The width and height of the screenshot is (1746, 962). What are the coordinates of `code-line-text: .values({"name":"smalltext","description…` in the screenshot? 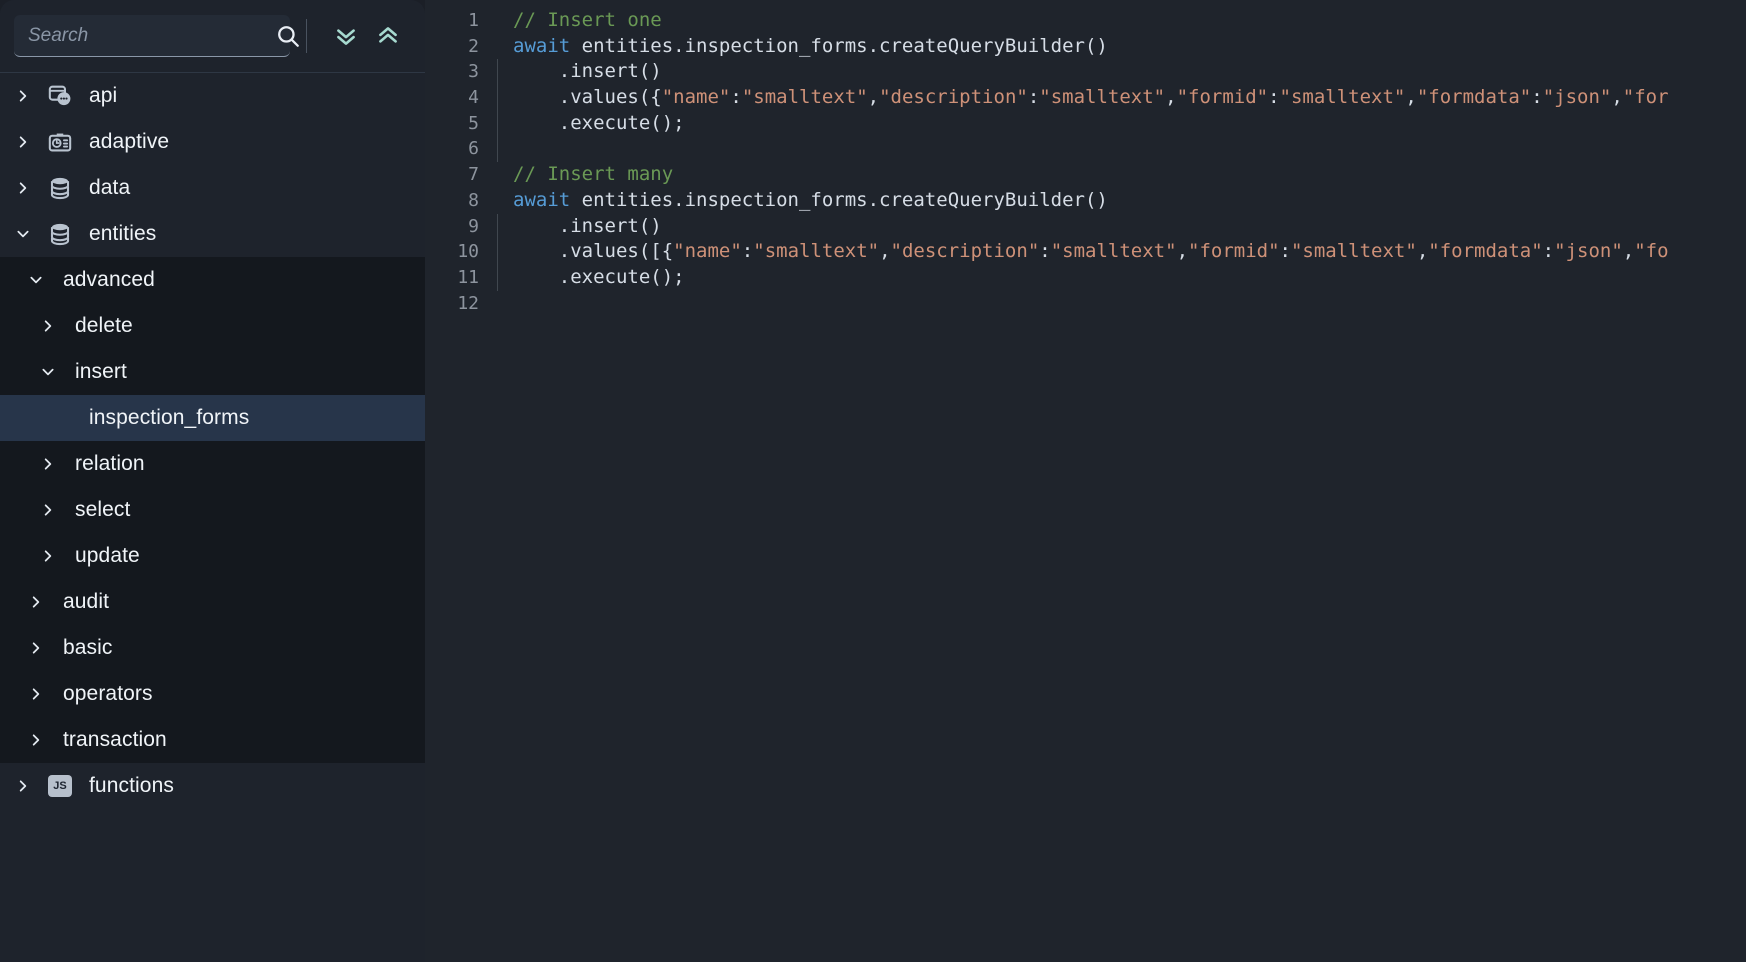 It's located at (1121, 98).